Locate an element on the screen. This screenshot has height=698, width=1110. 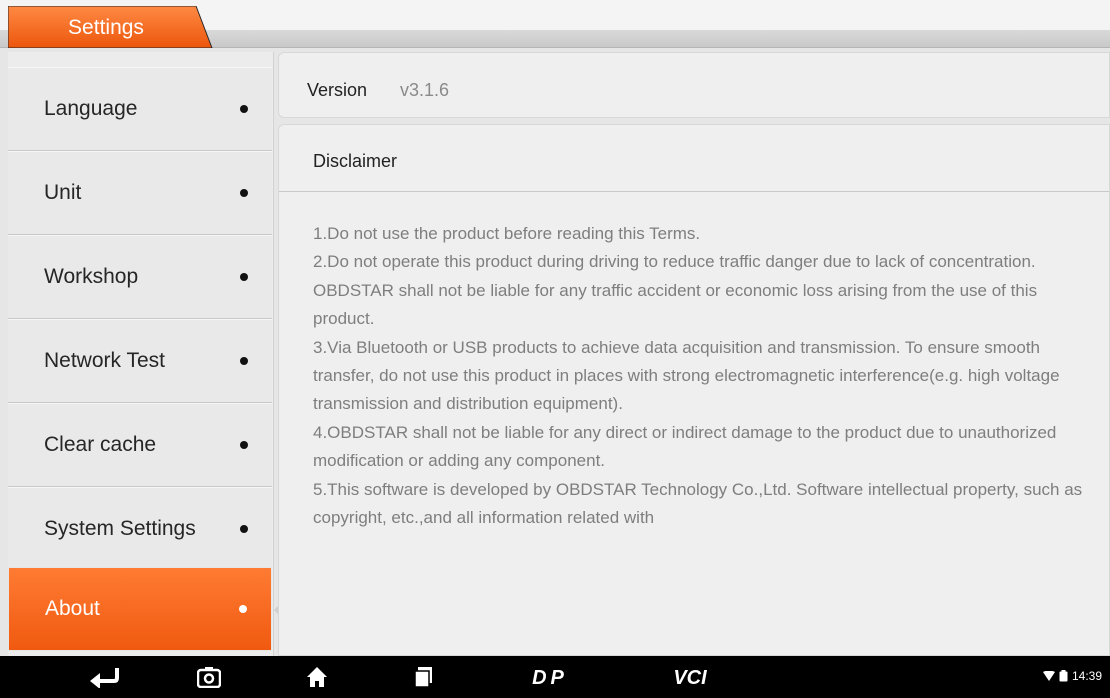
divider is located at coordinates (694, 191).